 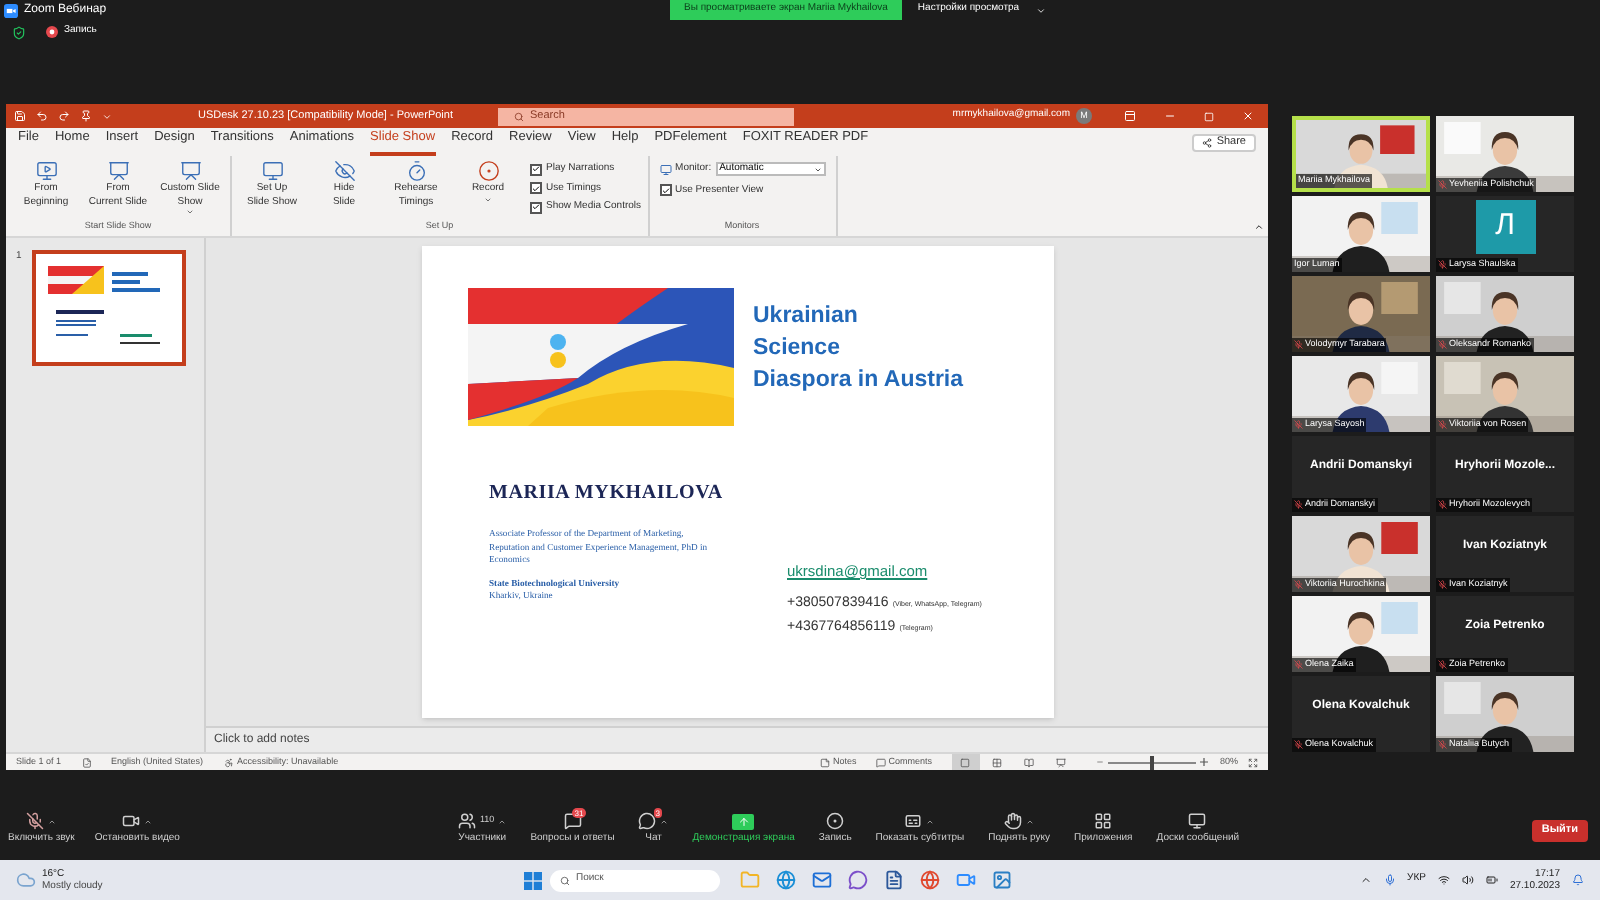 I want to click on maximize-icon, so click(x=1209, y=116).